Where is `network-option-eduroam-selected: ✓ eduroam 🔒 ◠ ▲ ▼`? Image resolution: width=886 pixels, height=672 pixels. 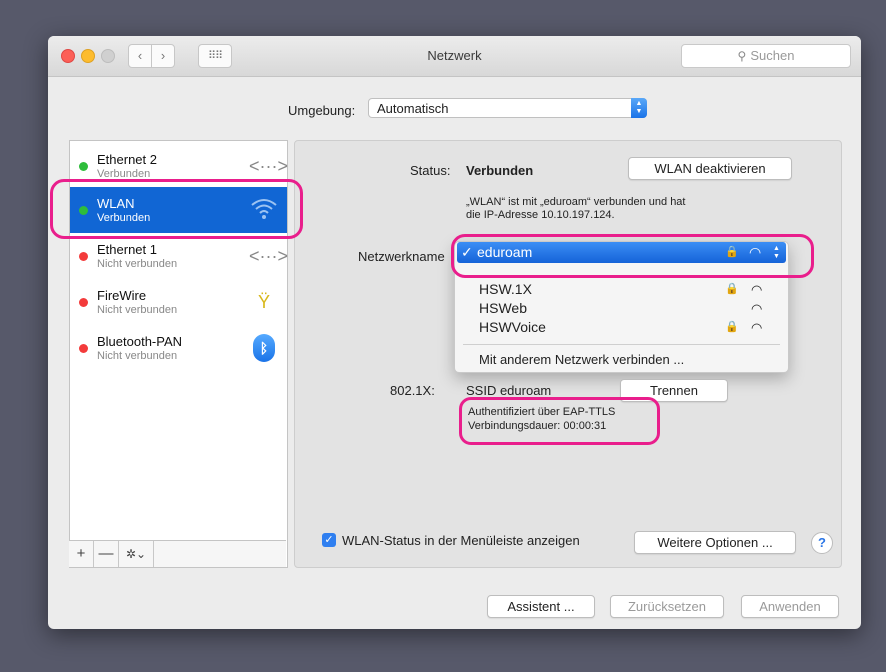
network-option-eduroam-selected: ✓ eduroam 🔒 ◠ ▲ ▼ is located at coordinates (621, 252).